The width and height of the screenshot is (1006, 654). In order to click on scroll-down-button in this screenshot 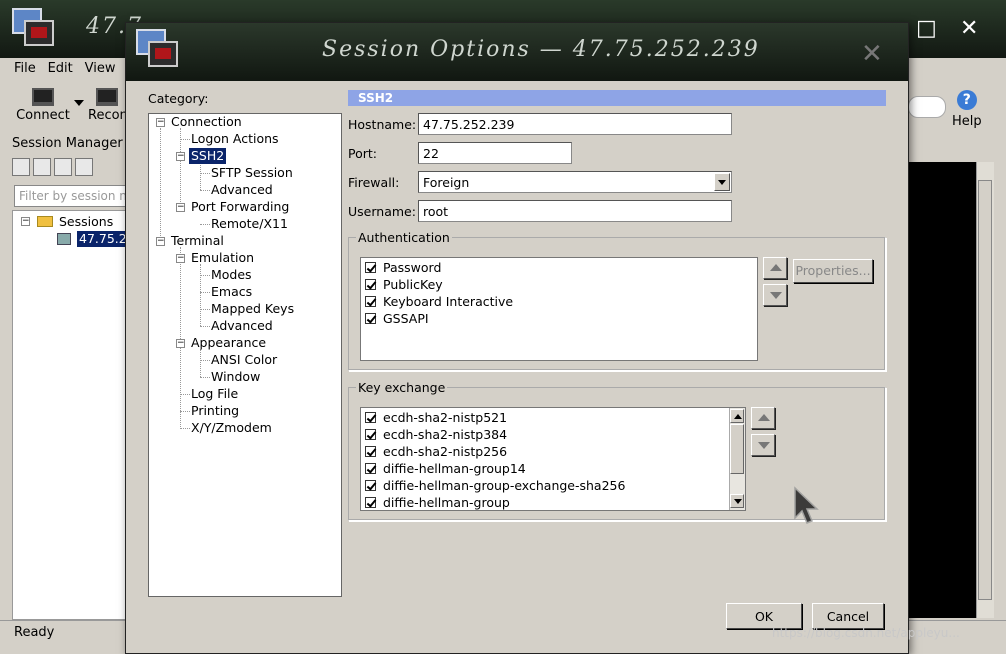, I will do `click(737, 501)`.